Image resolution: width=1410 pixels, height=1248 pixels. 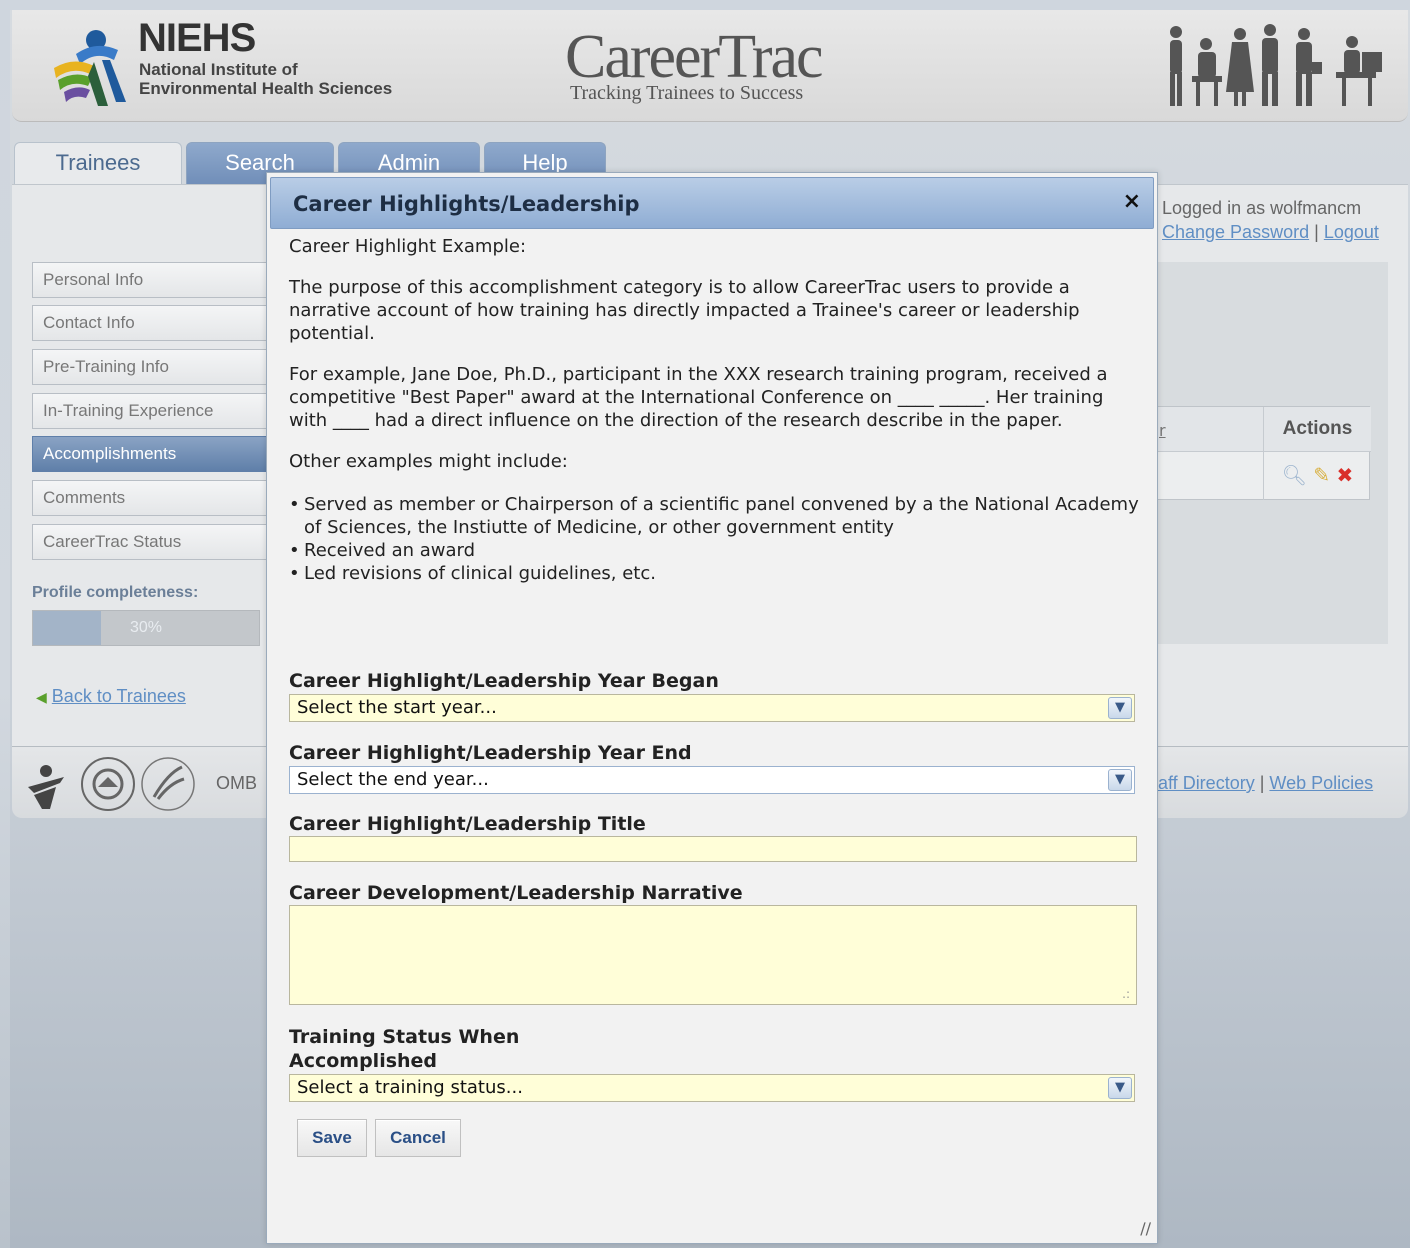 I want to click on back-to-trainees-link: Back to Trainees, so click(x=119, y=696).